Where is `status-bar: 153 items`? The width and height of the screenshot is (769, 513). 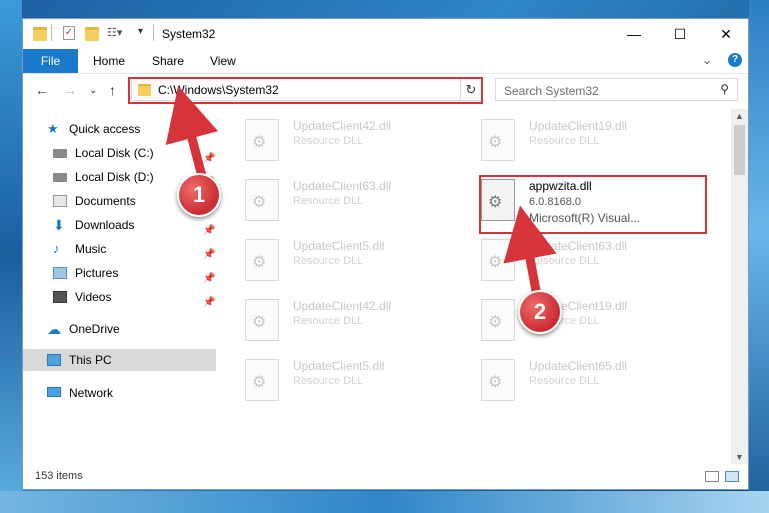 status-bar: 153 items is located at coordinates (385, 477).